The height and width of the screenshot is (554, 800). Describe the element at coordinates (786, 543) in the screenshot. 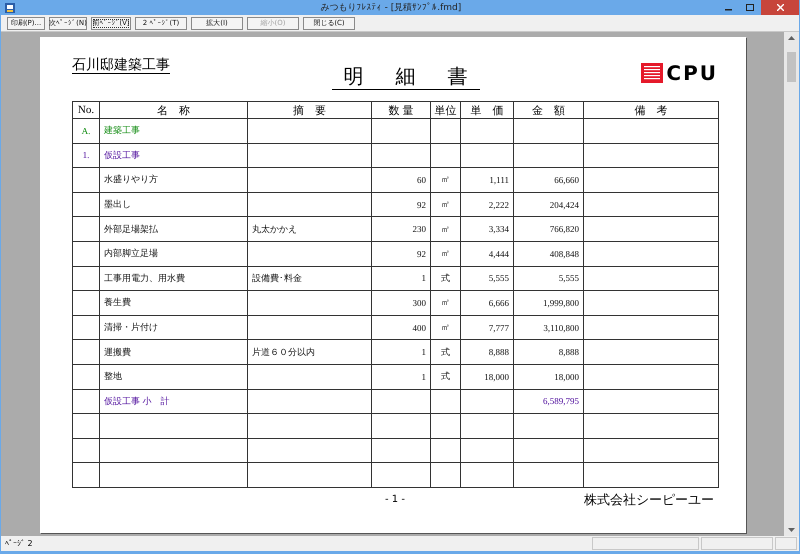

I see `resize-grip` at that location.